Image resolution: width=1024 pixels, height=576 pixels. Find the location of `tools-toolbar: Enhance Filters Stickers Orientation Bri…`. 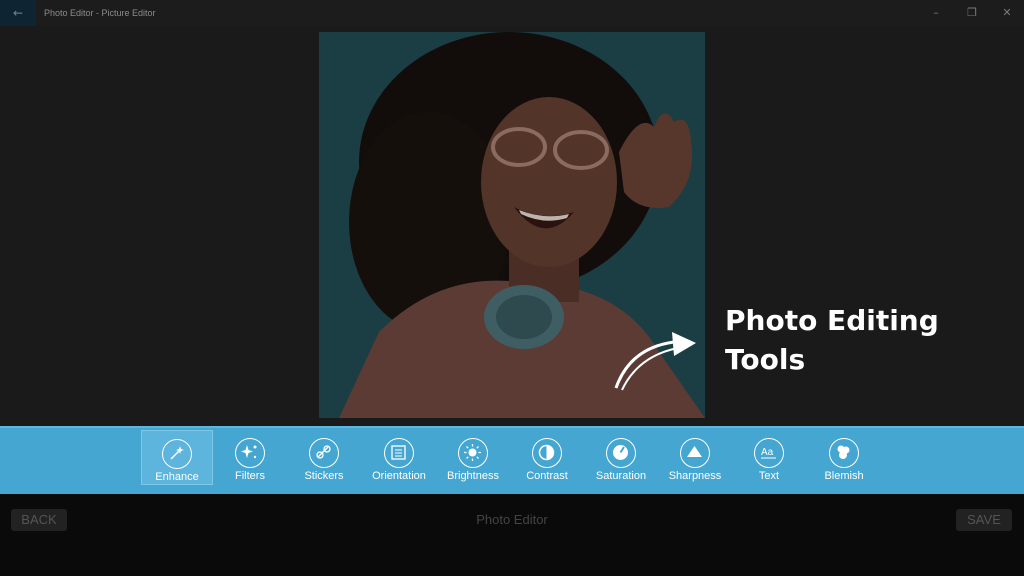

tools-toolbar: Enhance Filters Stickers Orientation Bri… is located at coordinates (512, 461).